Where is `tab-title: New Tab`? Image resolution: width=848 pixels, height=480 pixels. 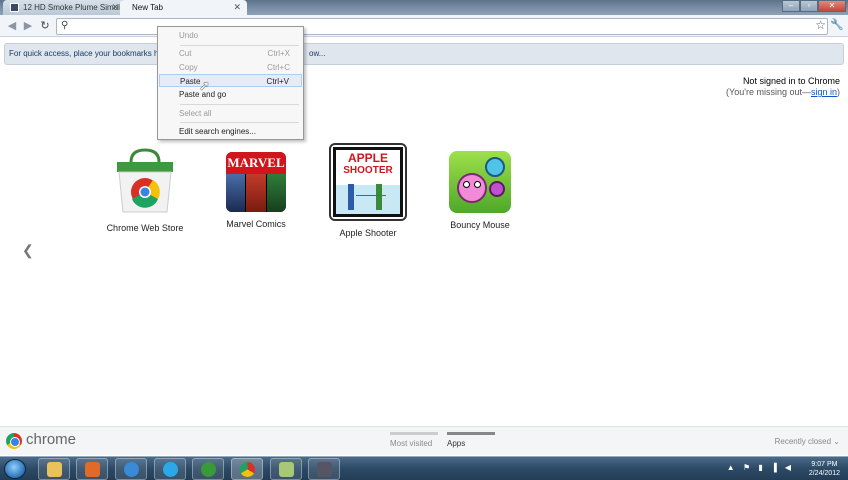 tab-title: New Tab is located at coordinates (147, 7).